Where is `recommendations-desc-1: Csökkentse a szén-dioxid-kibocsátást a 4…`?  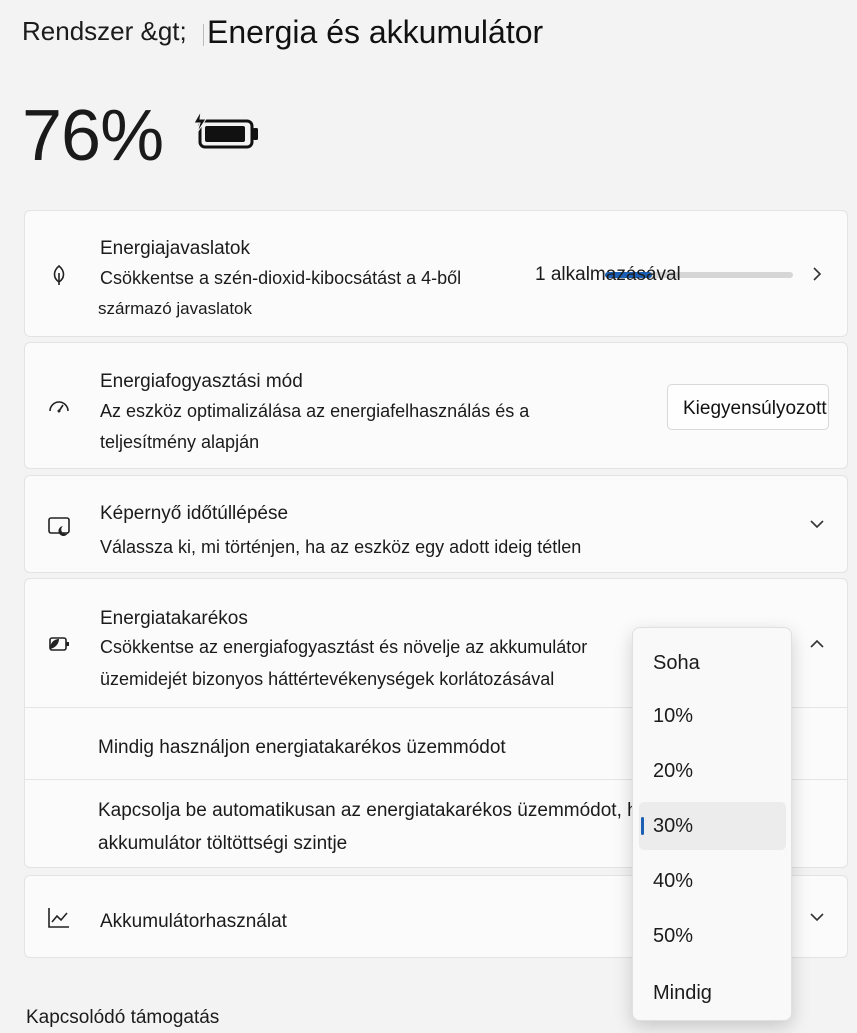
recommendations-desc-1: Csökkentse a szén-dioxid-kibocsátást a 4… is located at coordinates (281, 278).